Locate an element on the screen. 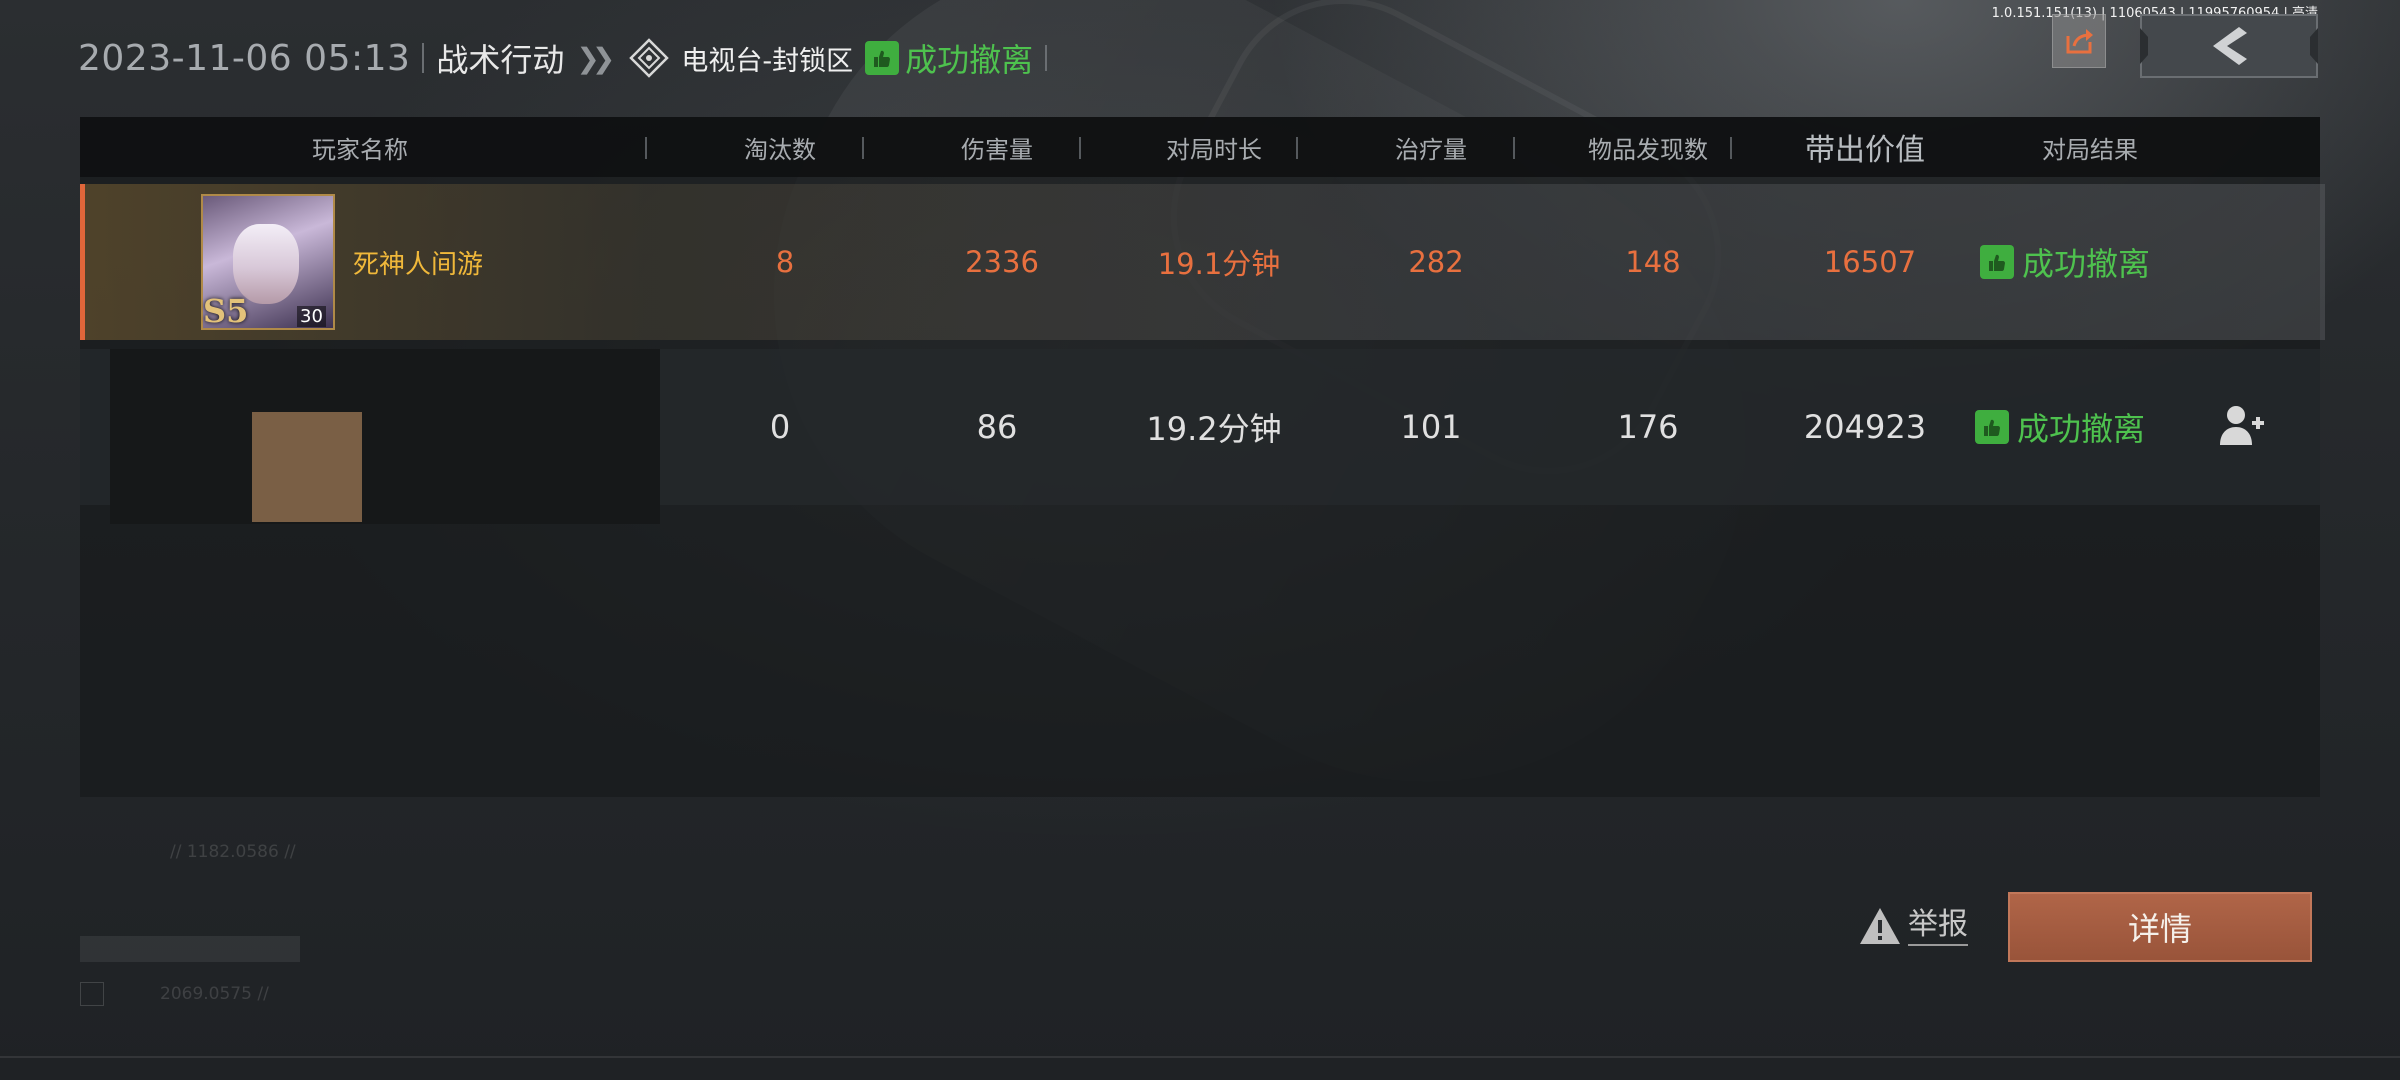 Image resolution: width=2400 pixels, height=1080 pixels. player-cell: S5 30 死神人间游 is located at coordinates (365, 262).